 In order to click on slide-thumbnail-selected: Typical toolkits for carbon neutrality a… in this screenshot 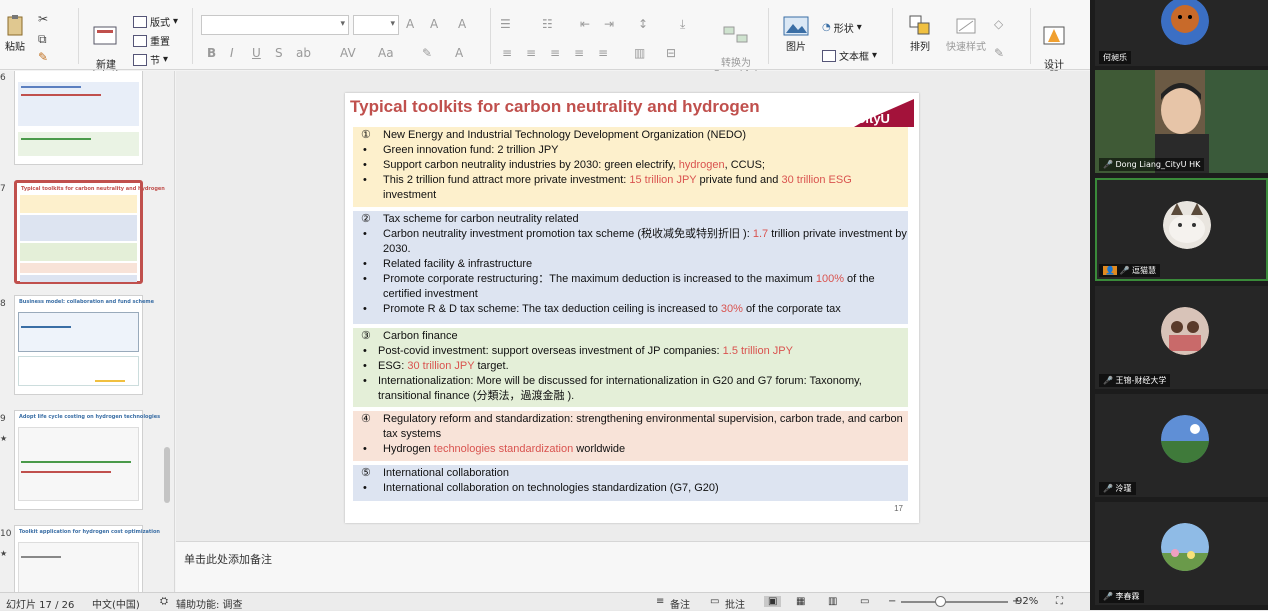, I will do `click(89, 232)`.